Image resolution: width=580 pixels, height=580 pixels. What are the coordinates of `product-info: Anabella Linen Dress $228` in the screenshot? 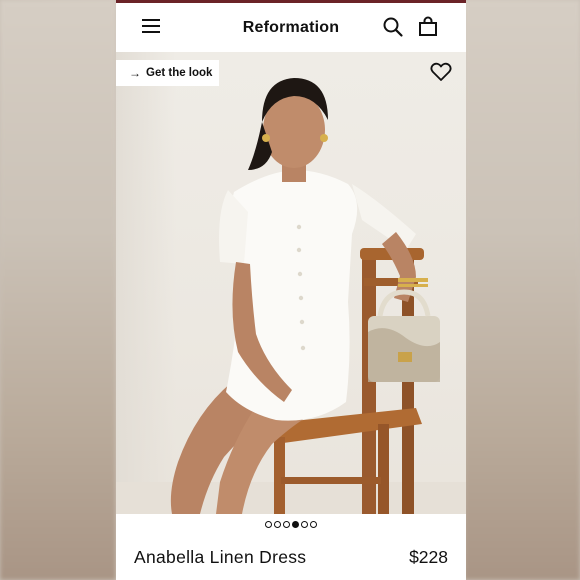 It's located at (291, 557).